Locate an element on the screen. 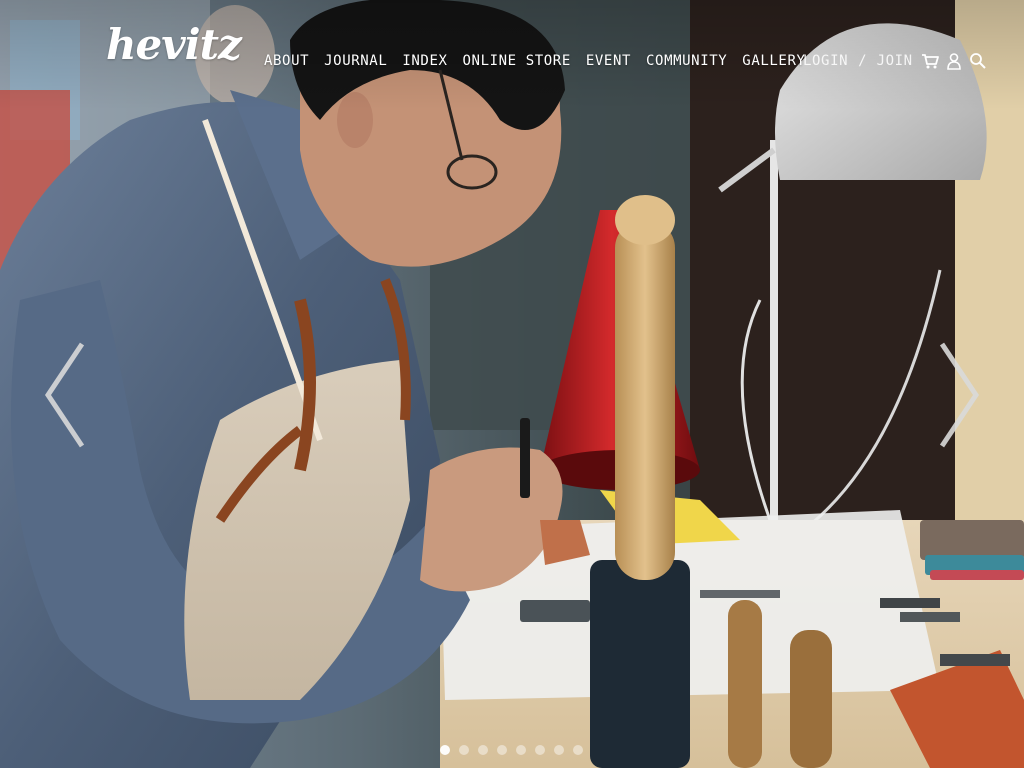 The height and width of the screenshot is (768, 1024). account-nav: LOGIN / JOIN is located at coordinates (895, 61).